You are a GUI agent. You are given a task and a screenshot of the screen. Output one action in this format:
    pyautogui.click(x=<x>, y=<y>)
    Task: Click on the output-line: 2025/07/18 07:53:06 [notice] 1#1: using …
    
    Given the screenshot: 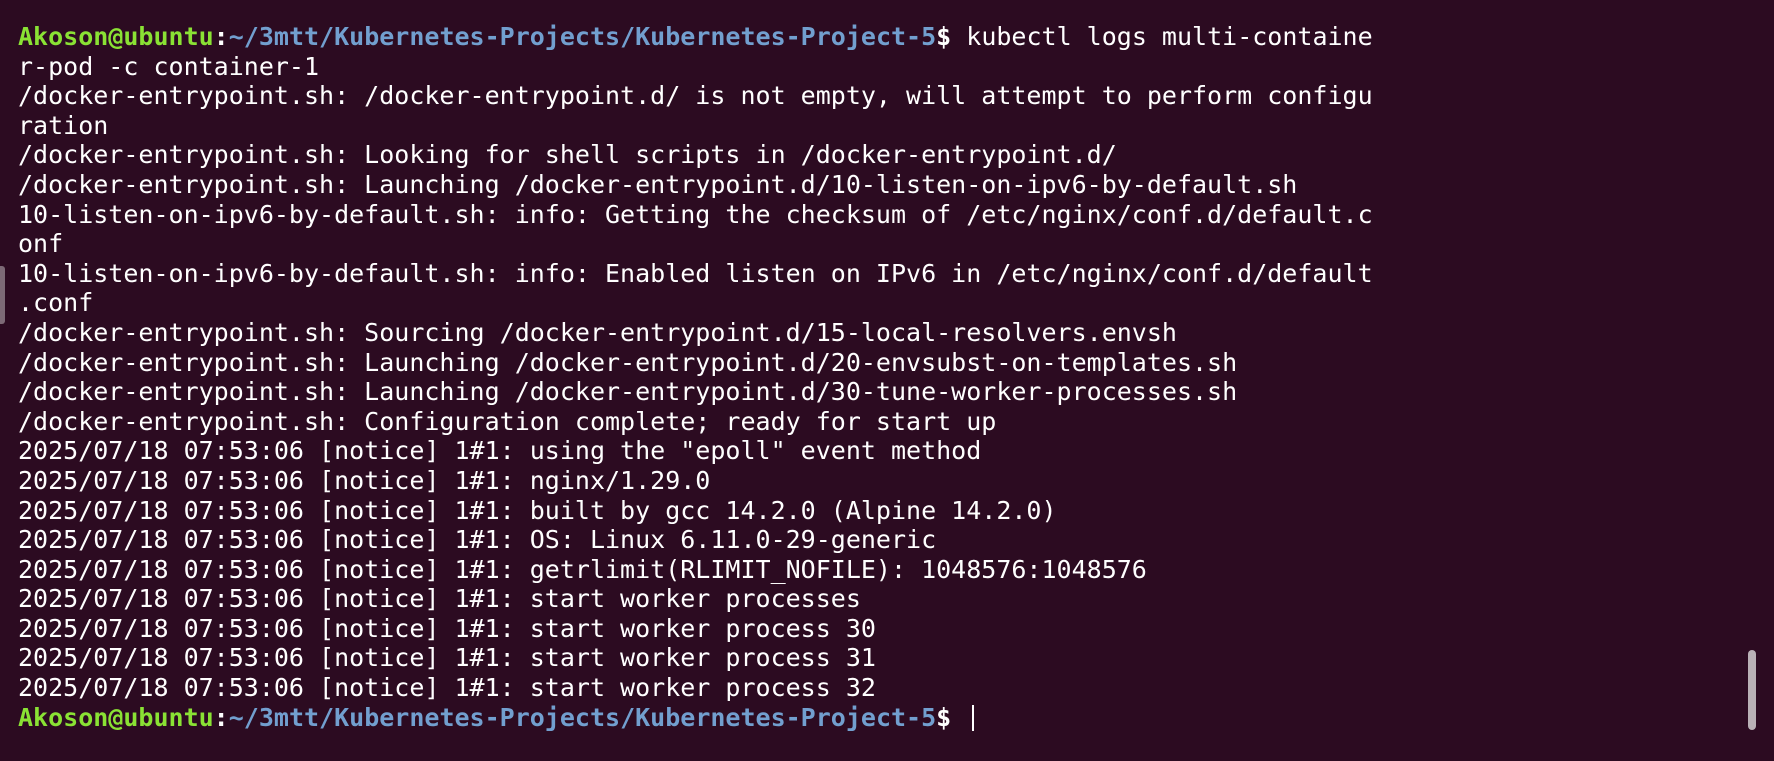 What is the action you would take?
    pyautogui.click(x=500, y=451)
    